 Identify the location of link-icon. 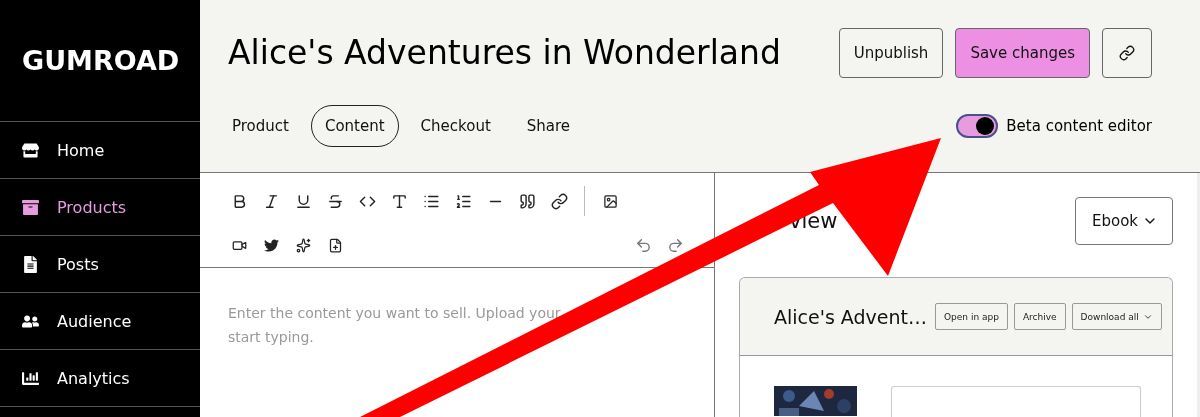
(1127, 52).